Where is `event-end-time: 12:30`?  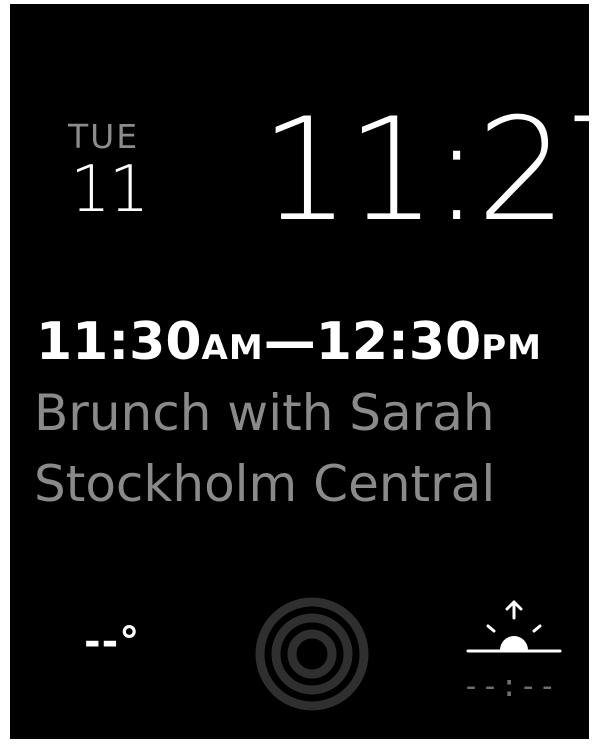 event-end-time: 12:30 is located at coordinates (398, 342).